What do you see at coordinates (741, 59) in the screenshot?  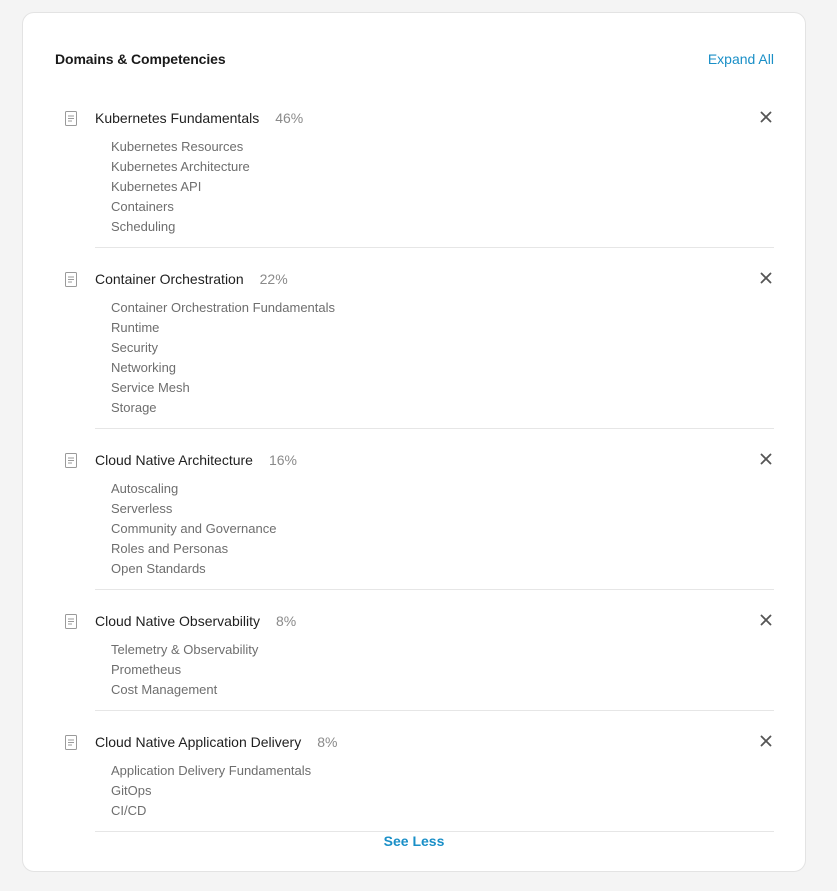 I see `expand-all-link: Expand All` at bounding box center [741, 59].